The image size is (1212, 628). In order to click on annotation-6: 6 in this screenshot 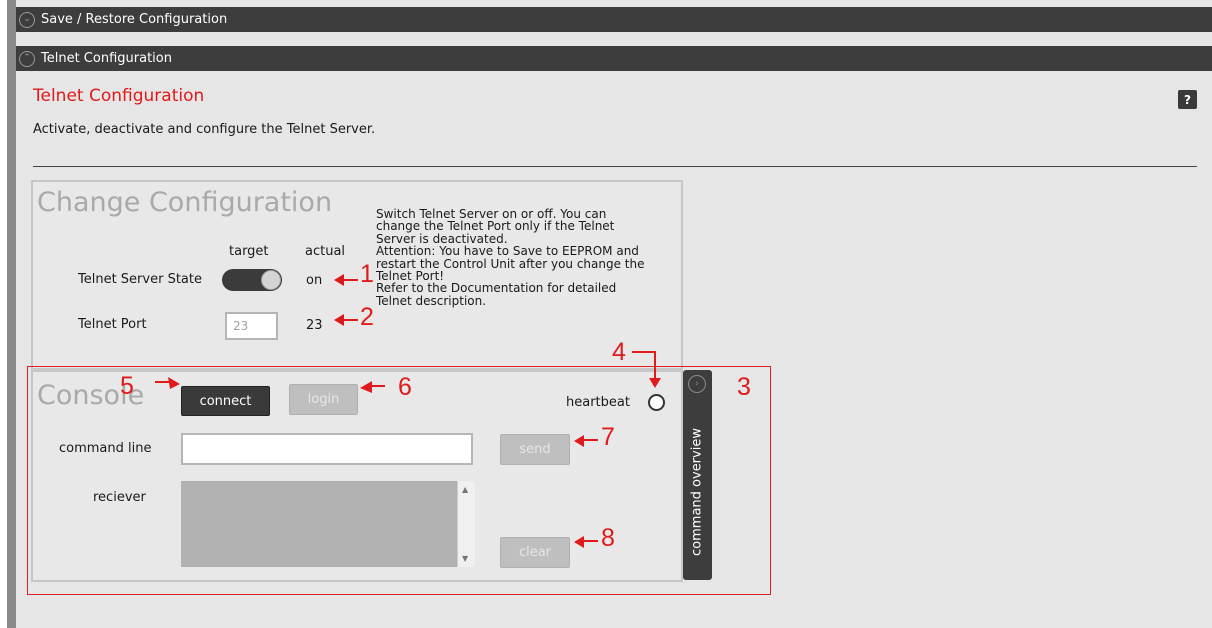, I will do `click(405, 387)`.